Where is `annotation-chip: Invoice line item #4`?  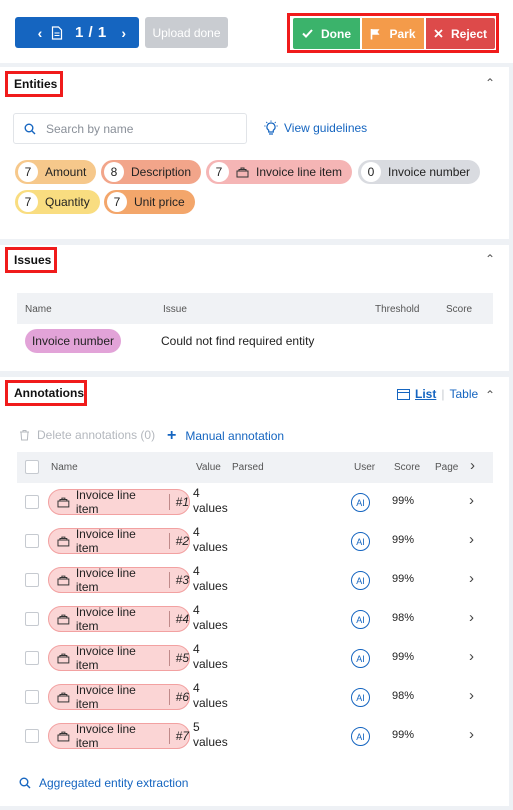 annotation-chip: Invoice line item #4 is located at coordinates (119, 619).